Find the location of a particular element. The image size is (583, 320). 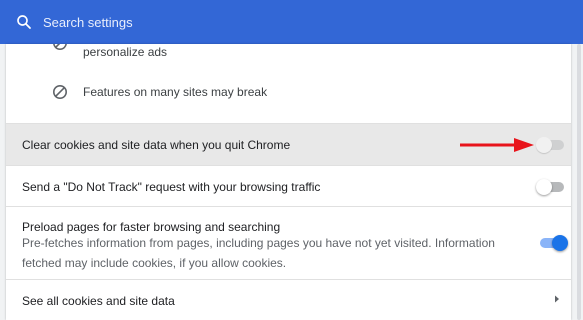

sub-item-personalize-ads: personalize ads is located at coordinates (288, 58).